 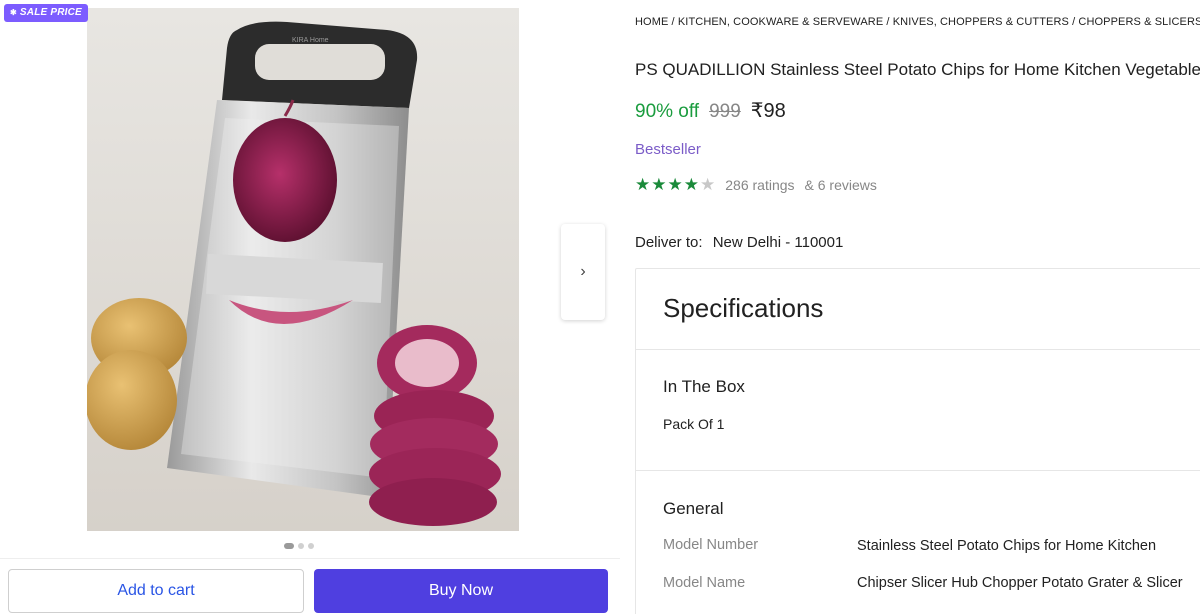 I want to click on rating-summary: ★ ★ ★ ★ ★ 286 ratings & 6 reviews, so click(x=756, y=185).